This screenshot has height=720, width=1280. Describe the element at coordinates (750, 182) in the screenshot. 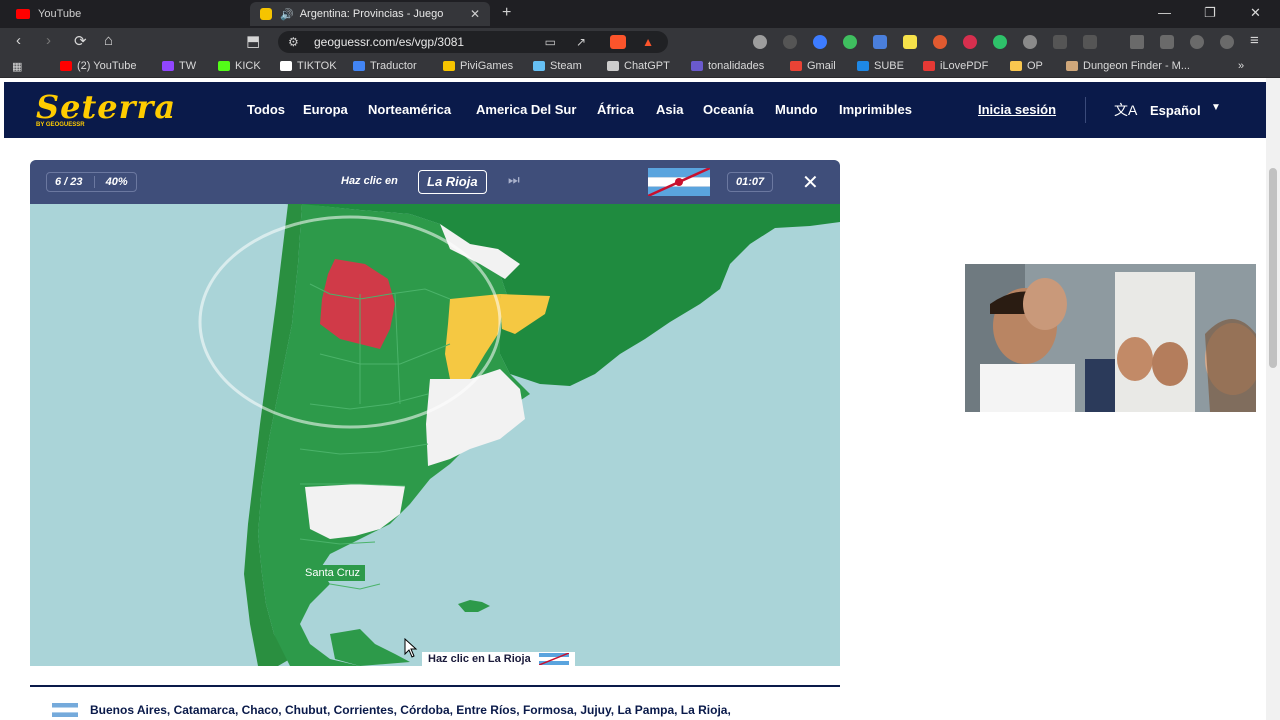

I see `game-timer: 01:07` at that location.